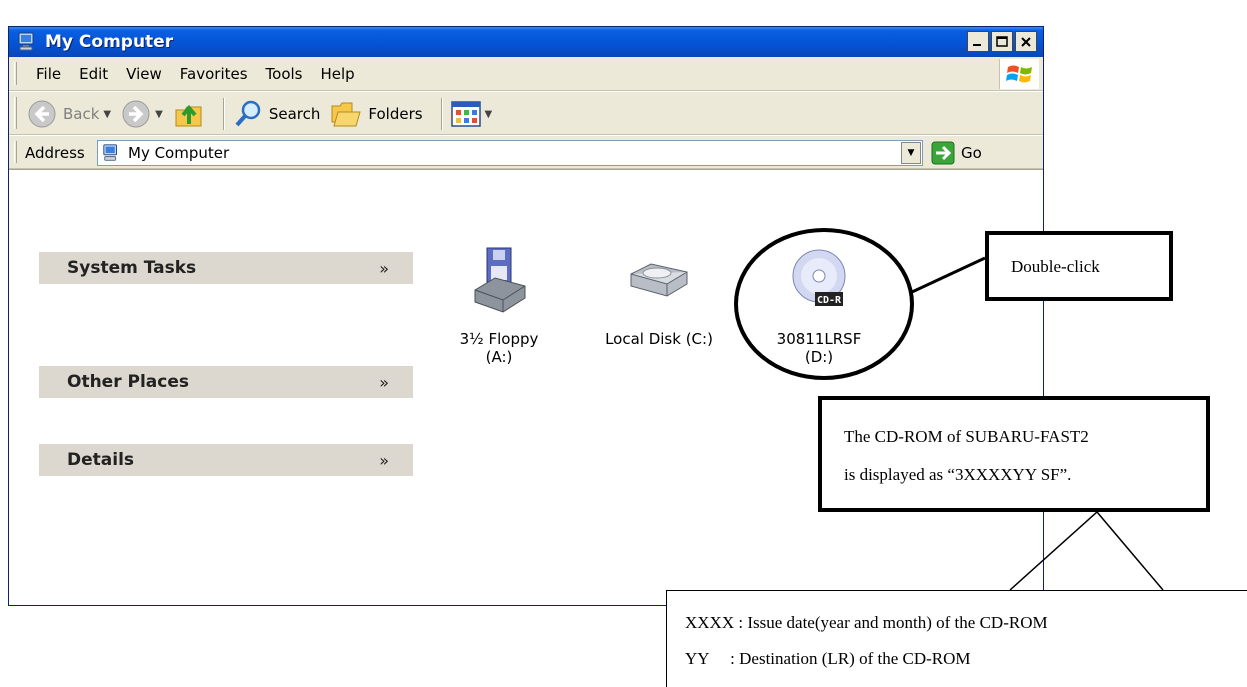 This screenshot has width=1247, height=687. I want to click on folders-icon, so click(346, 114).